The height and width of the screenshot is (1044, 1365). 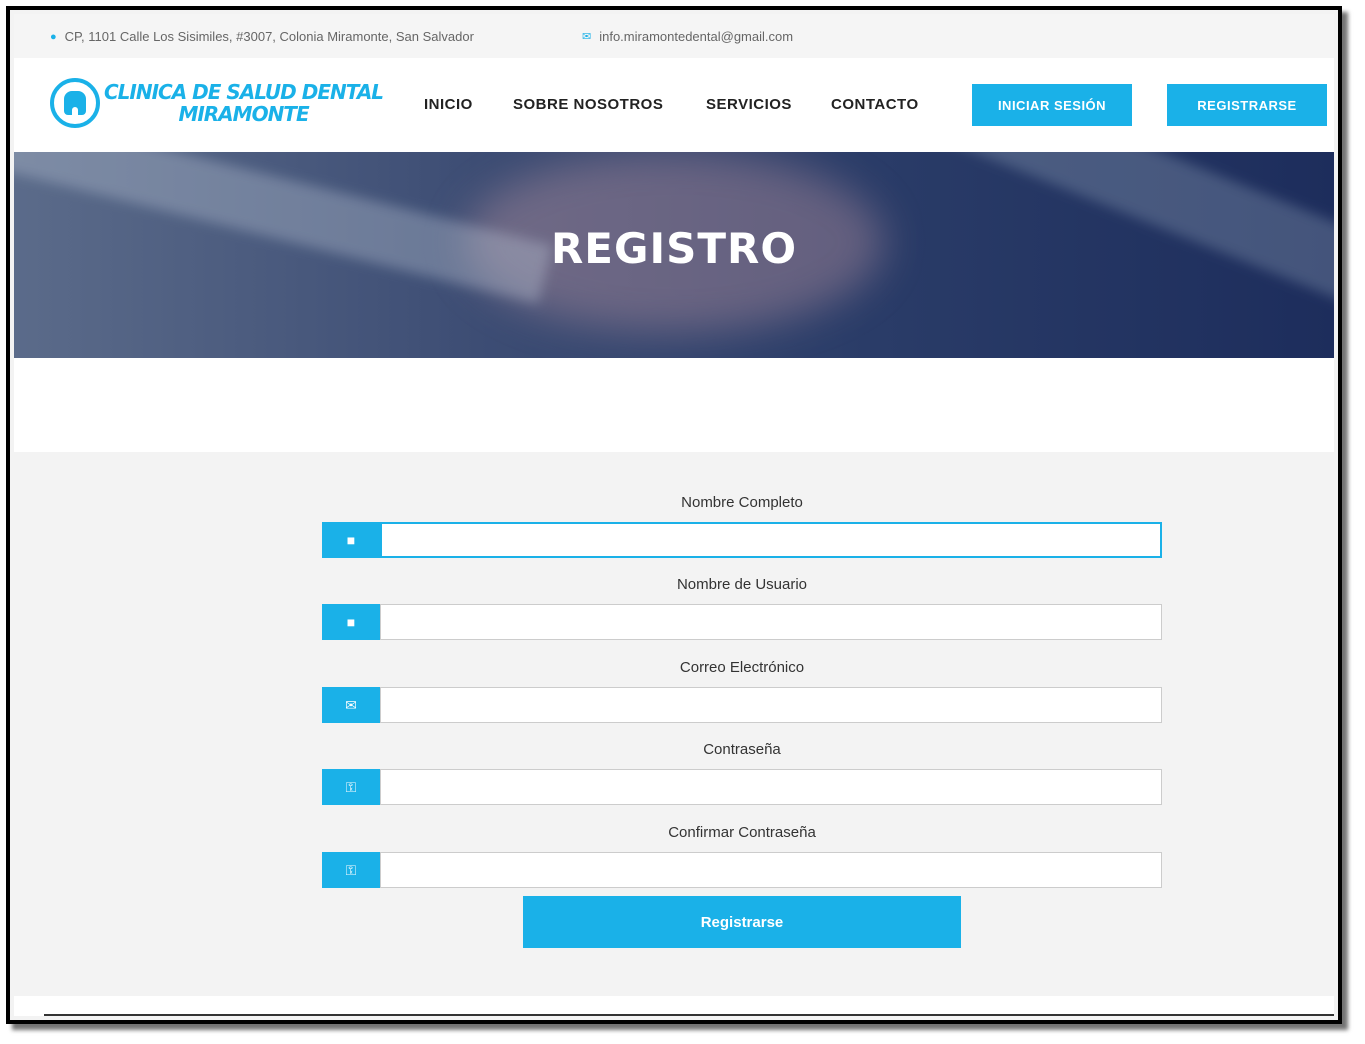 I want to click on clinic-logo: CLINICA DE SALUD DENTAL MIRAMONTE, so click(x=217, y=103).